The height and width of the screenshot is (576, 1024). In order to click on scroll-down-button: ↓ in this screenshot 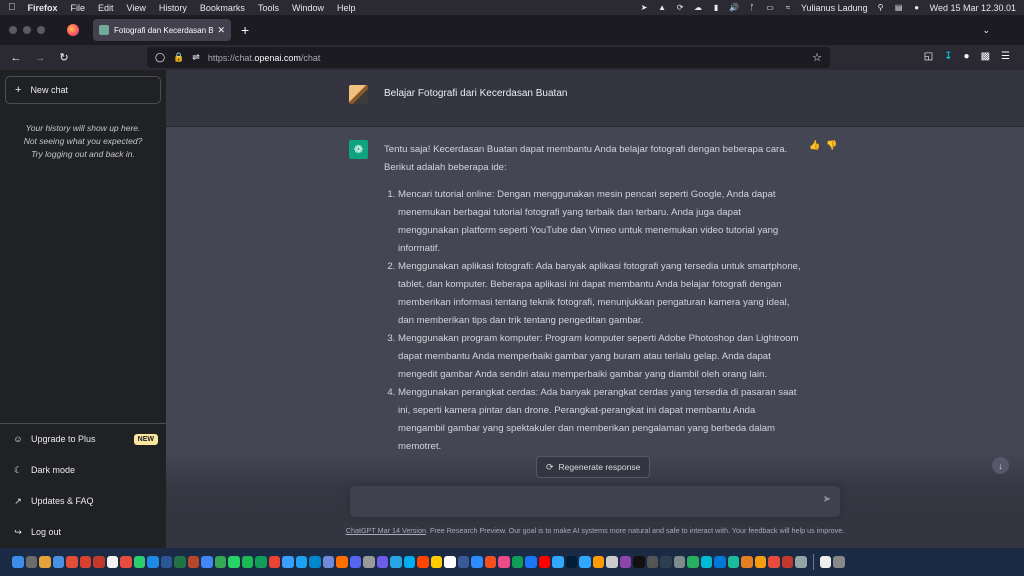, I will do `click(1000, 465)`.